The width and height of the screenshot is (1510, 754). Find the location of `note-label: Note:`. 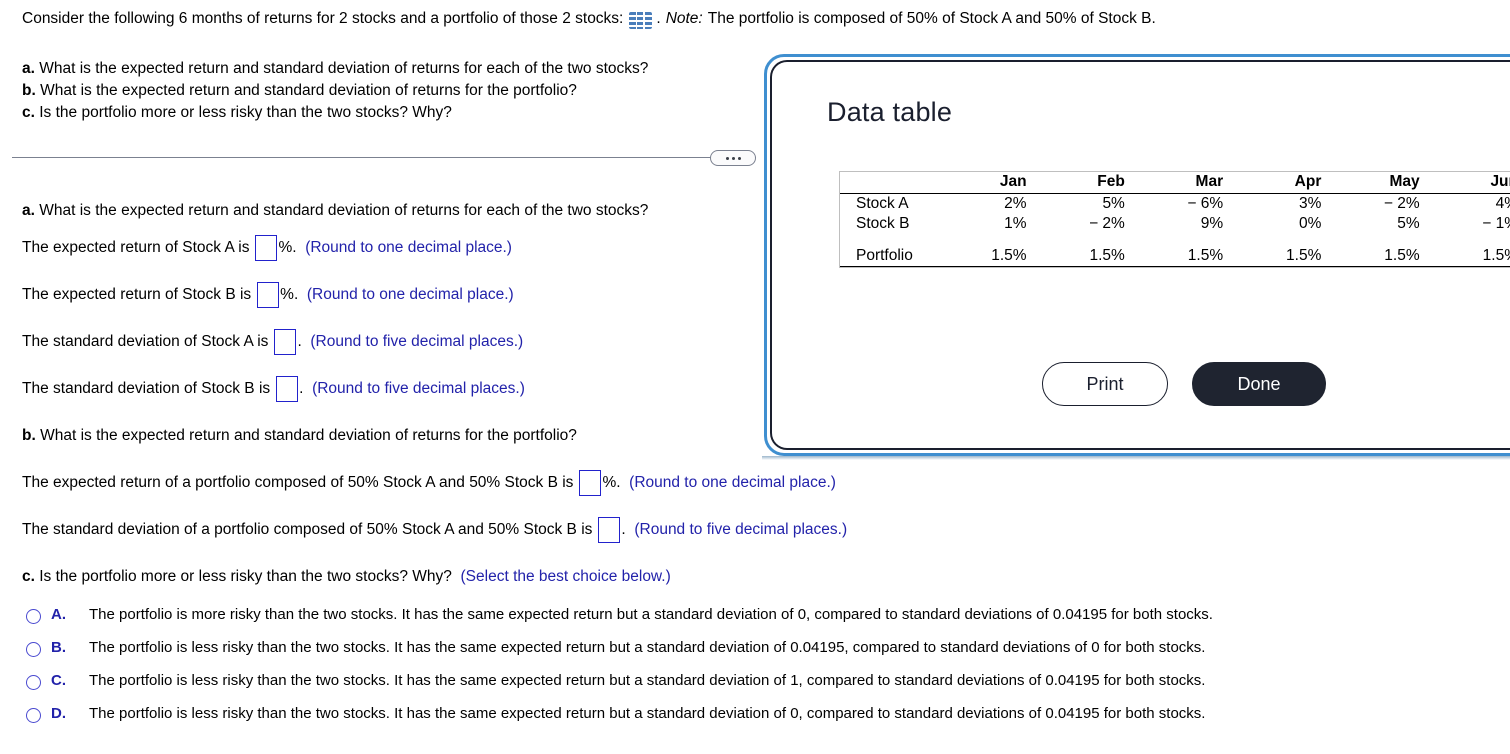

note-label: Note: is located at coordinates (684, 18).